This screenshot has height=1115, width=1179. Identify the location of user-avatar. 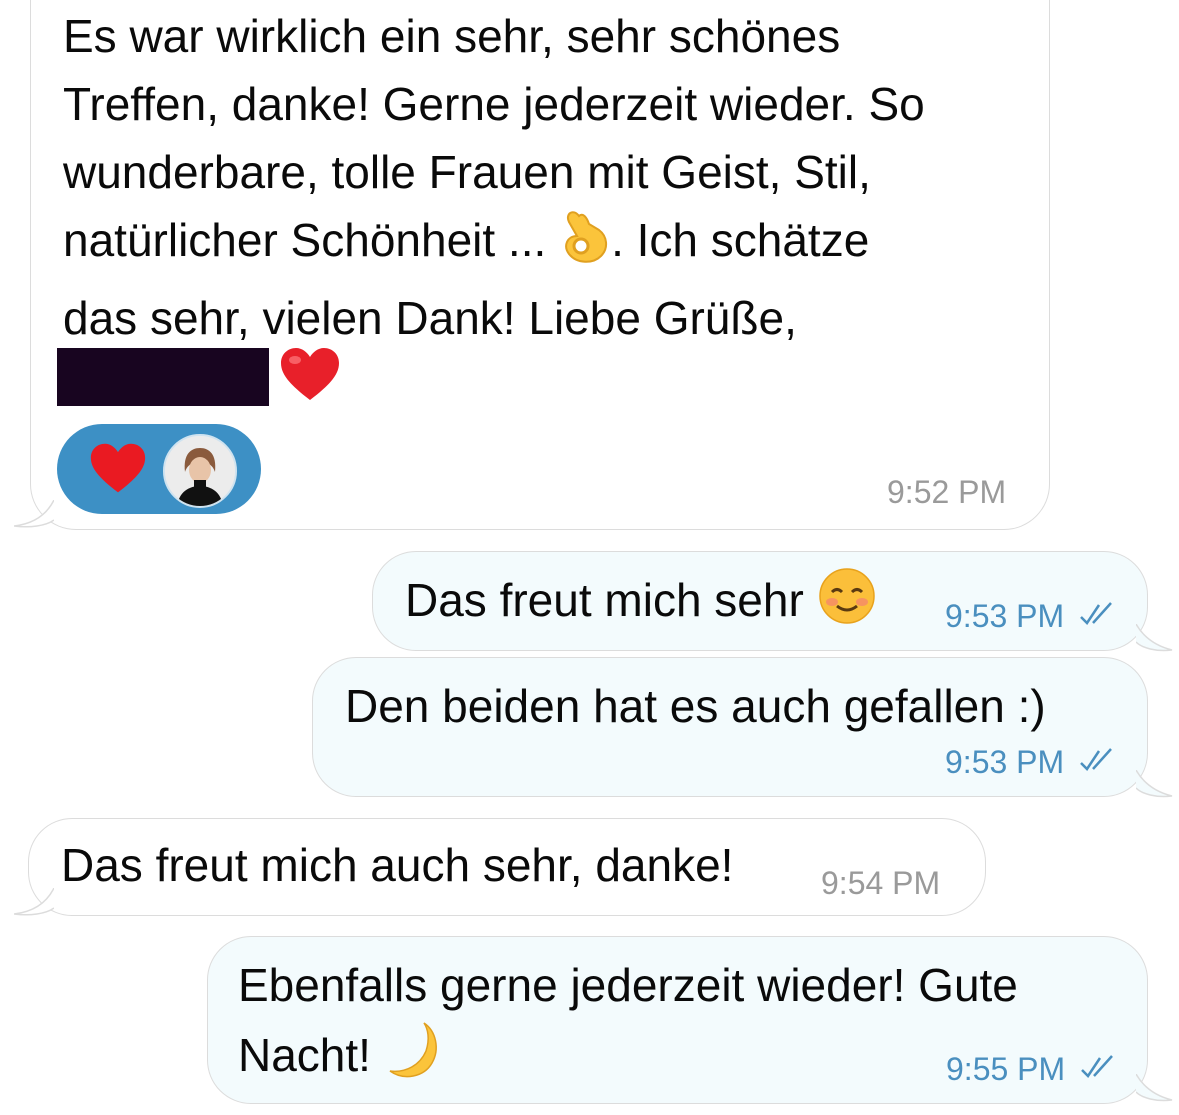
(200, 471).